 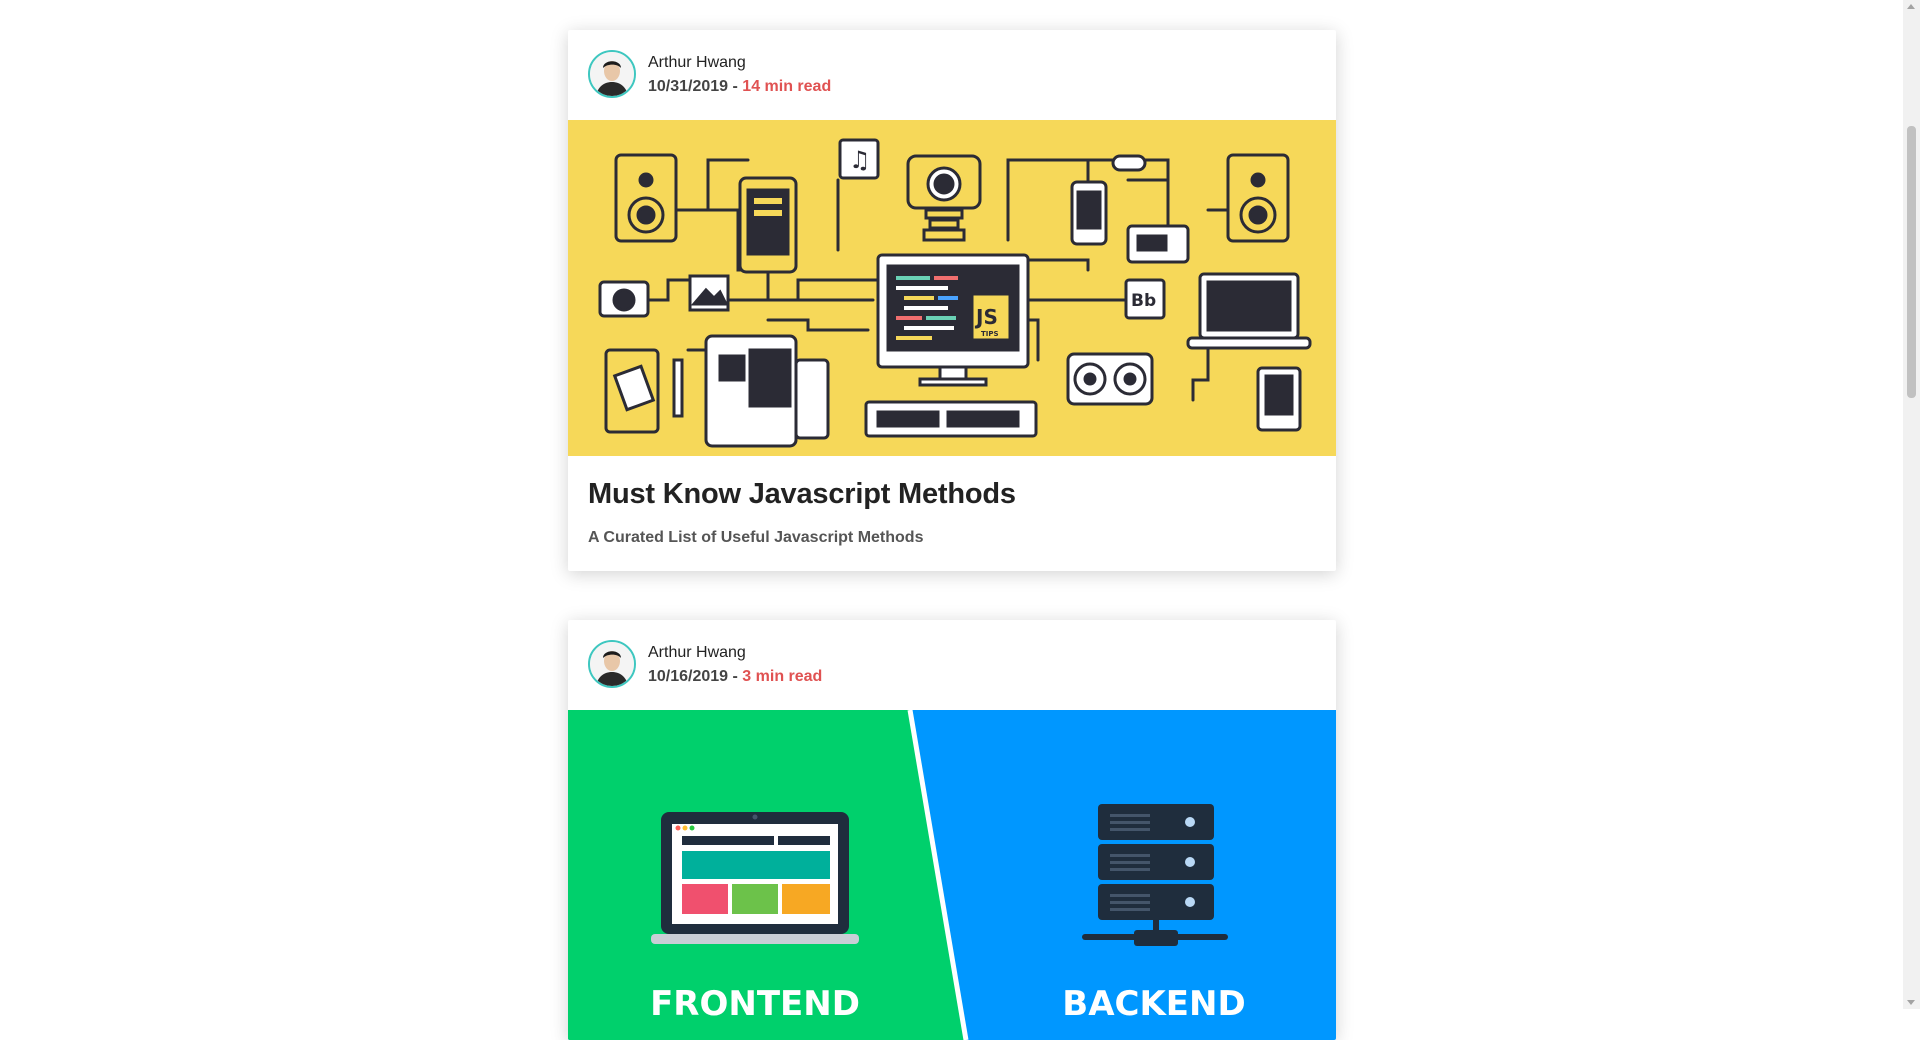 I want to click on page-scrollbar, so click(x=1911, y=504).